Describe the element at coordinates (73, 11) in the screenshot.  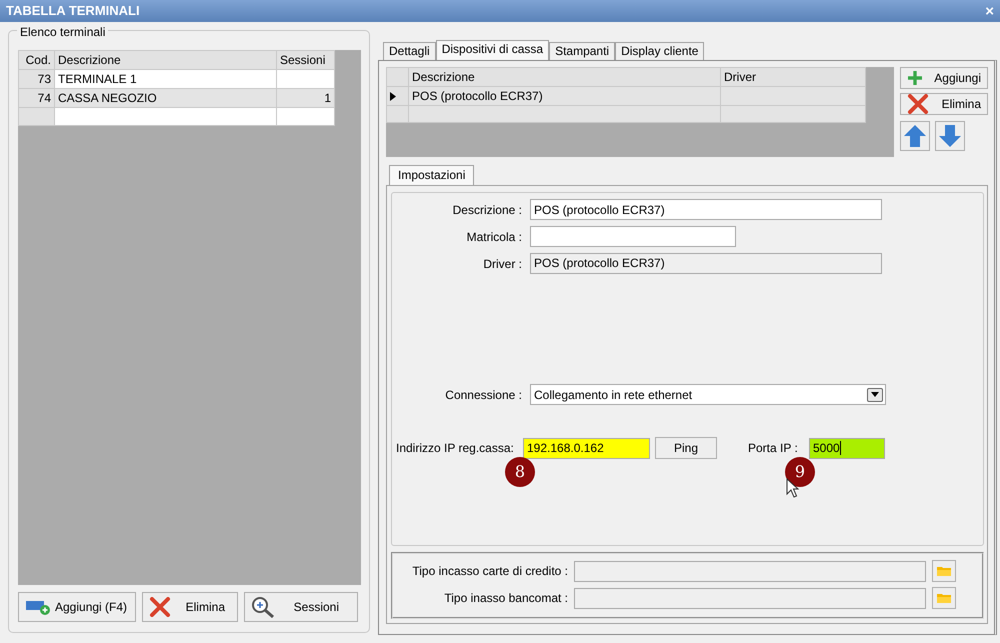
I see `window-title: TABELLA TERMINALI` at that location.